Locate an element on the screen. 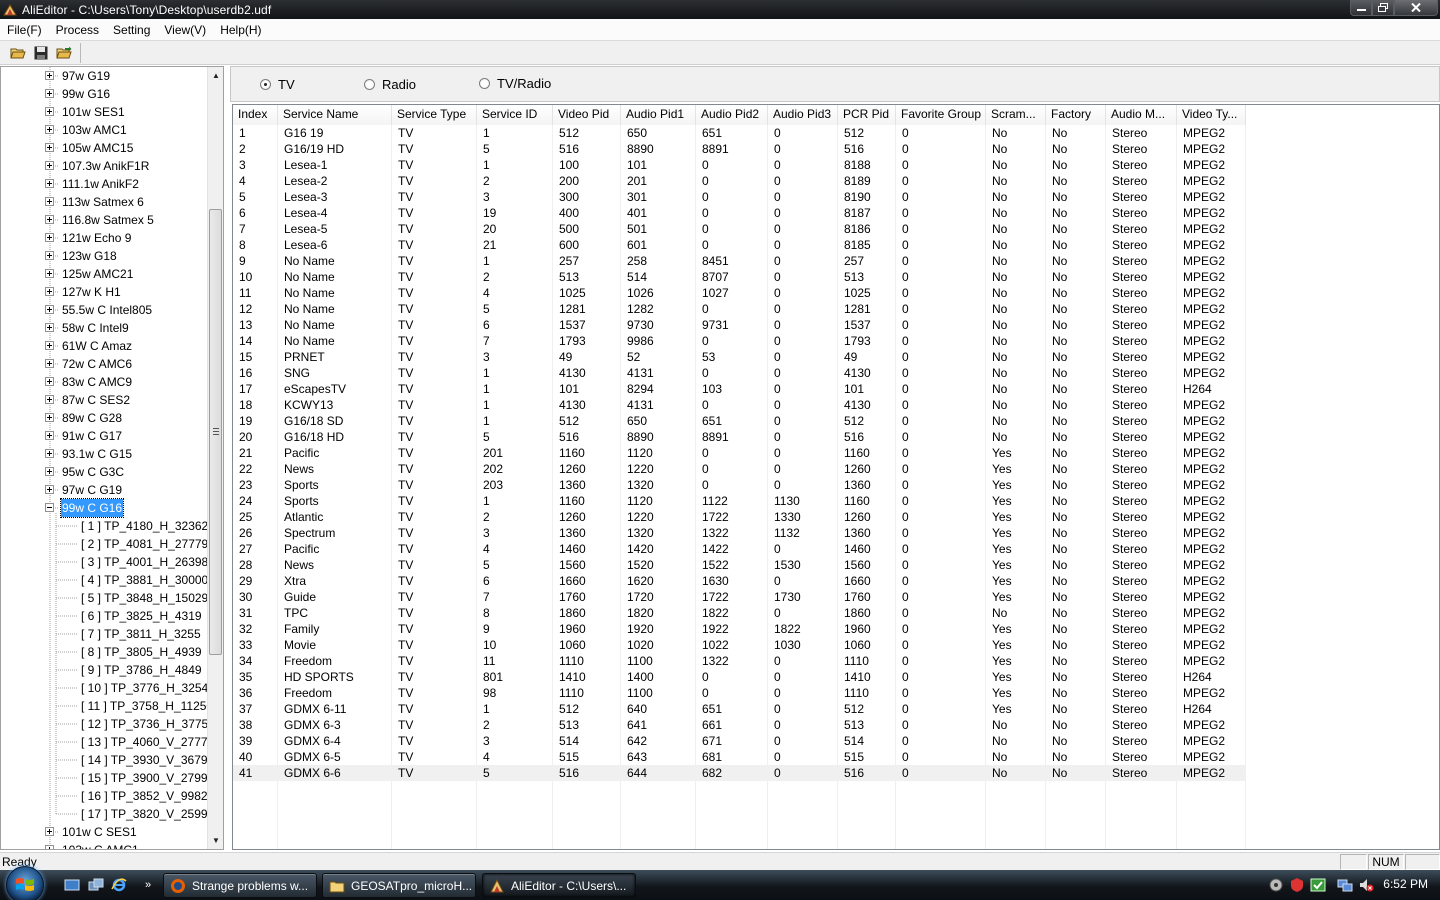  tree-node-transponder: [ 1 ] TP_4180_H_32362 is located at coordinates (104, 526).